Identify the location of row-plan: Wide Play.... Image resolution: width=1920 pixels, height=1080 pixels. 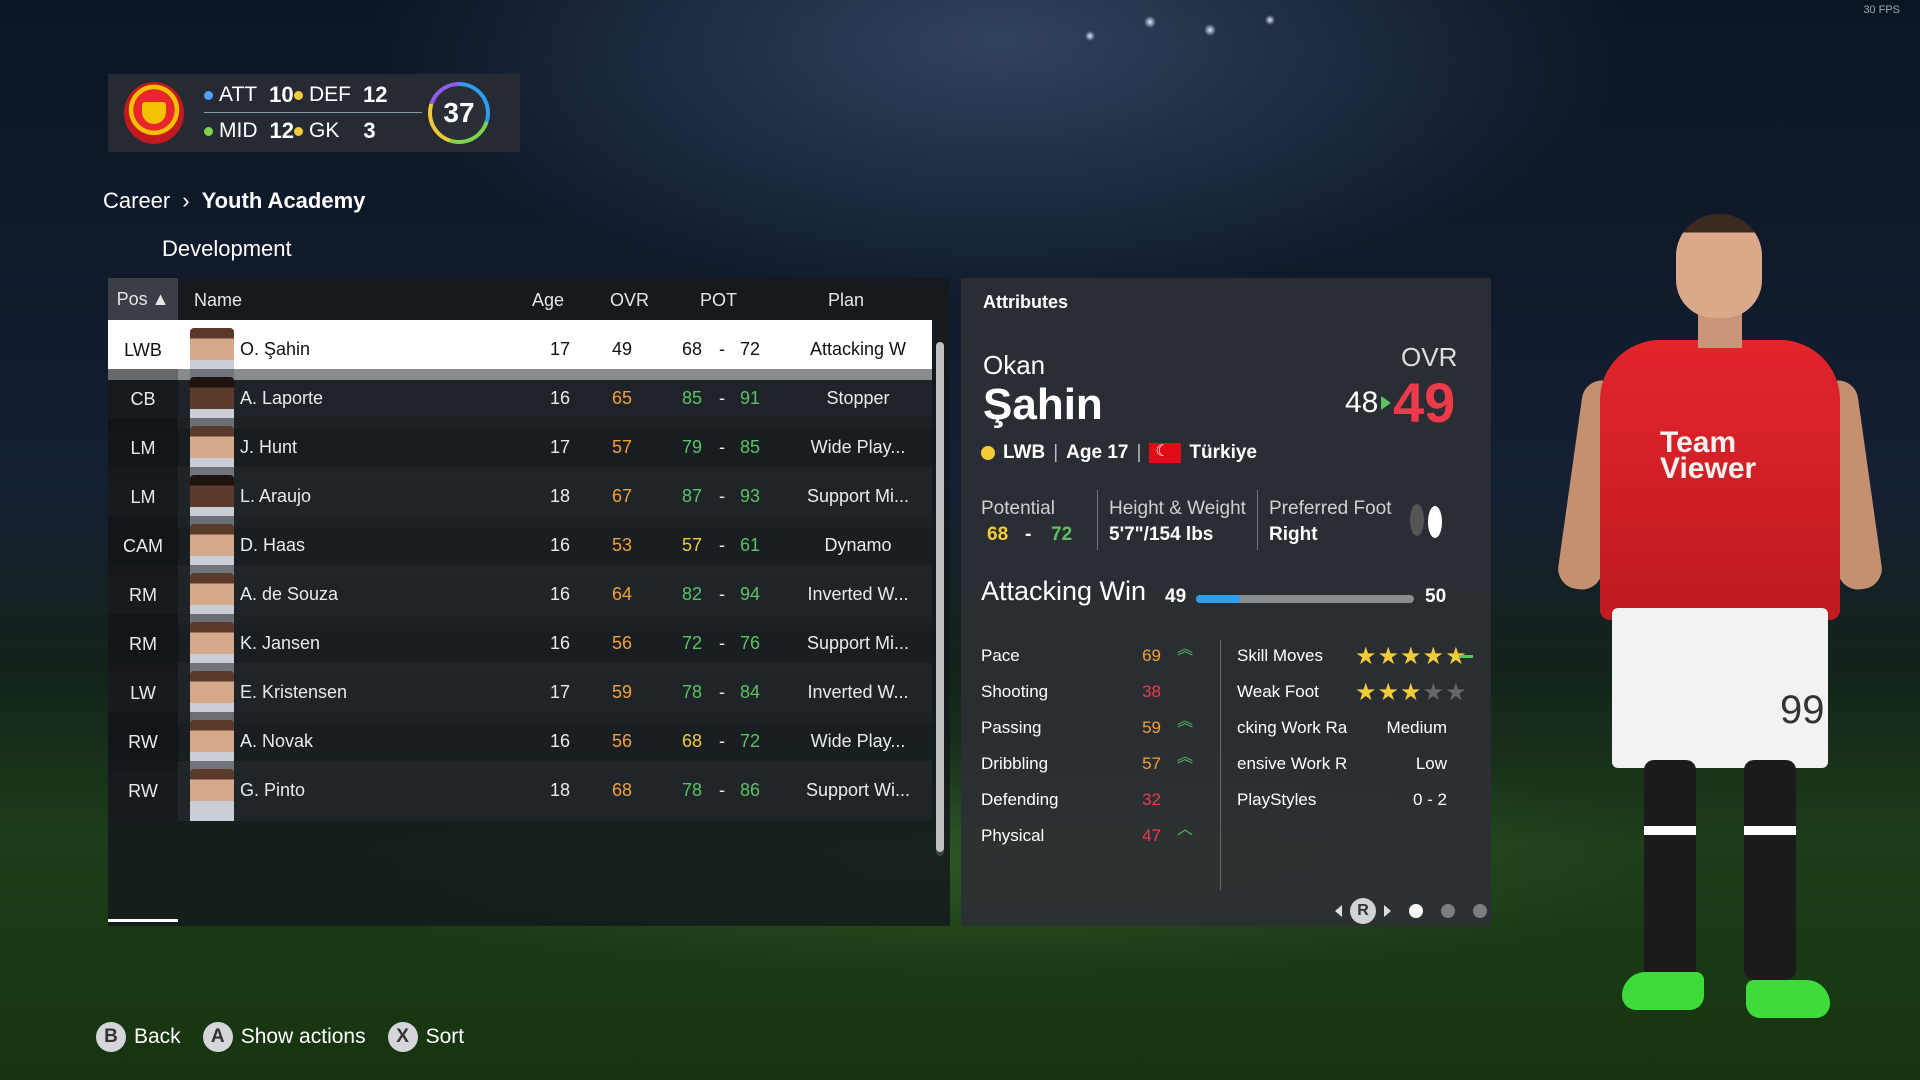
(858, 741).